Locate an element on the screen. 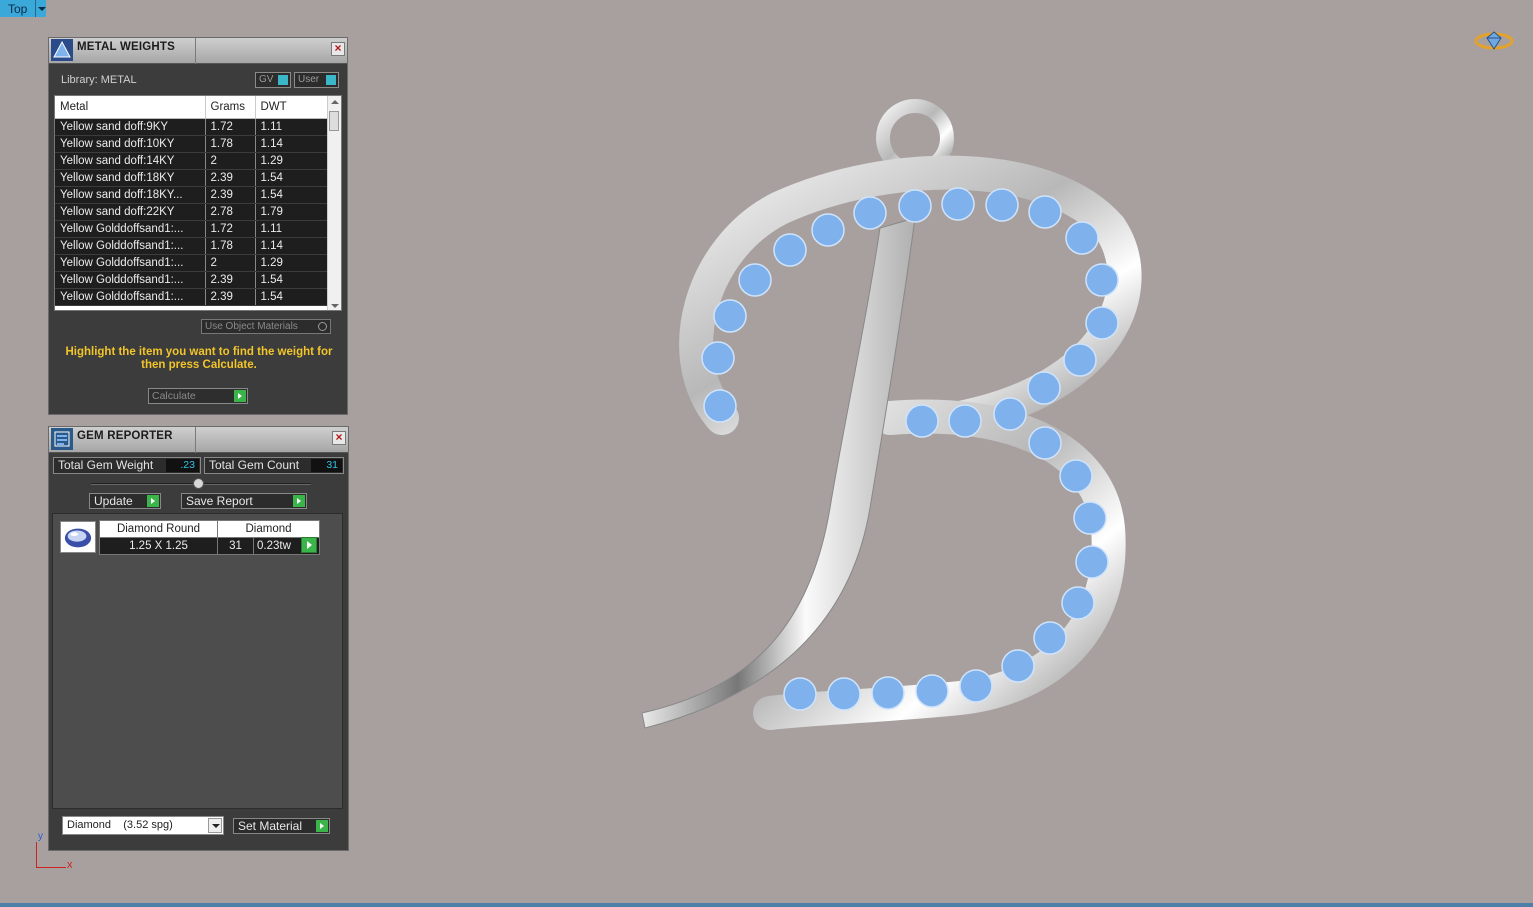 The image size is (1533, 907). gem-header-row: Diamond Round Diamond is located at coordinates (209, 529).